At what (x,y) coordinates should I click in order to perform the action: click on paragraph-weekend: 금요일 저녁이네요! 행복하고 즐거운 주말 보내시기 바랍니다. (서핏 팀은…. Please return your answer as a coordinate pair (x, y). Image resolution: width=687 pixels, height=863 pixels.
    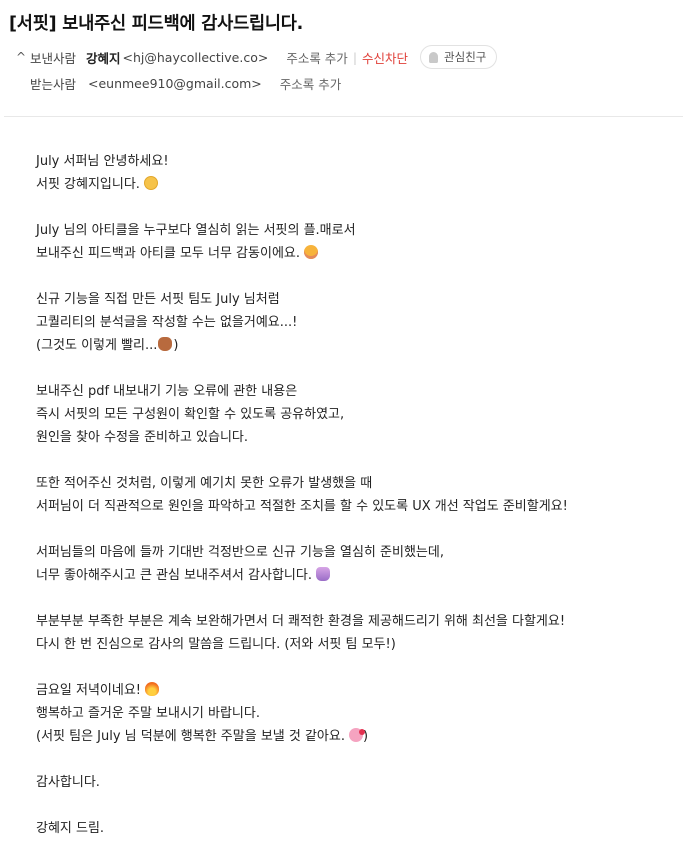
    Looking at the image, I should click on (356, 713).